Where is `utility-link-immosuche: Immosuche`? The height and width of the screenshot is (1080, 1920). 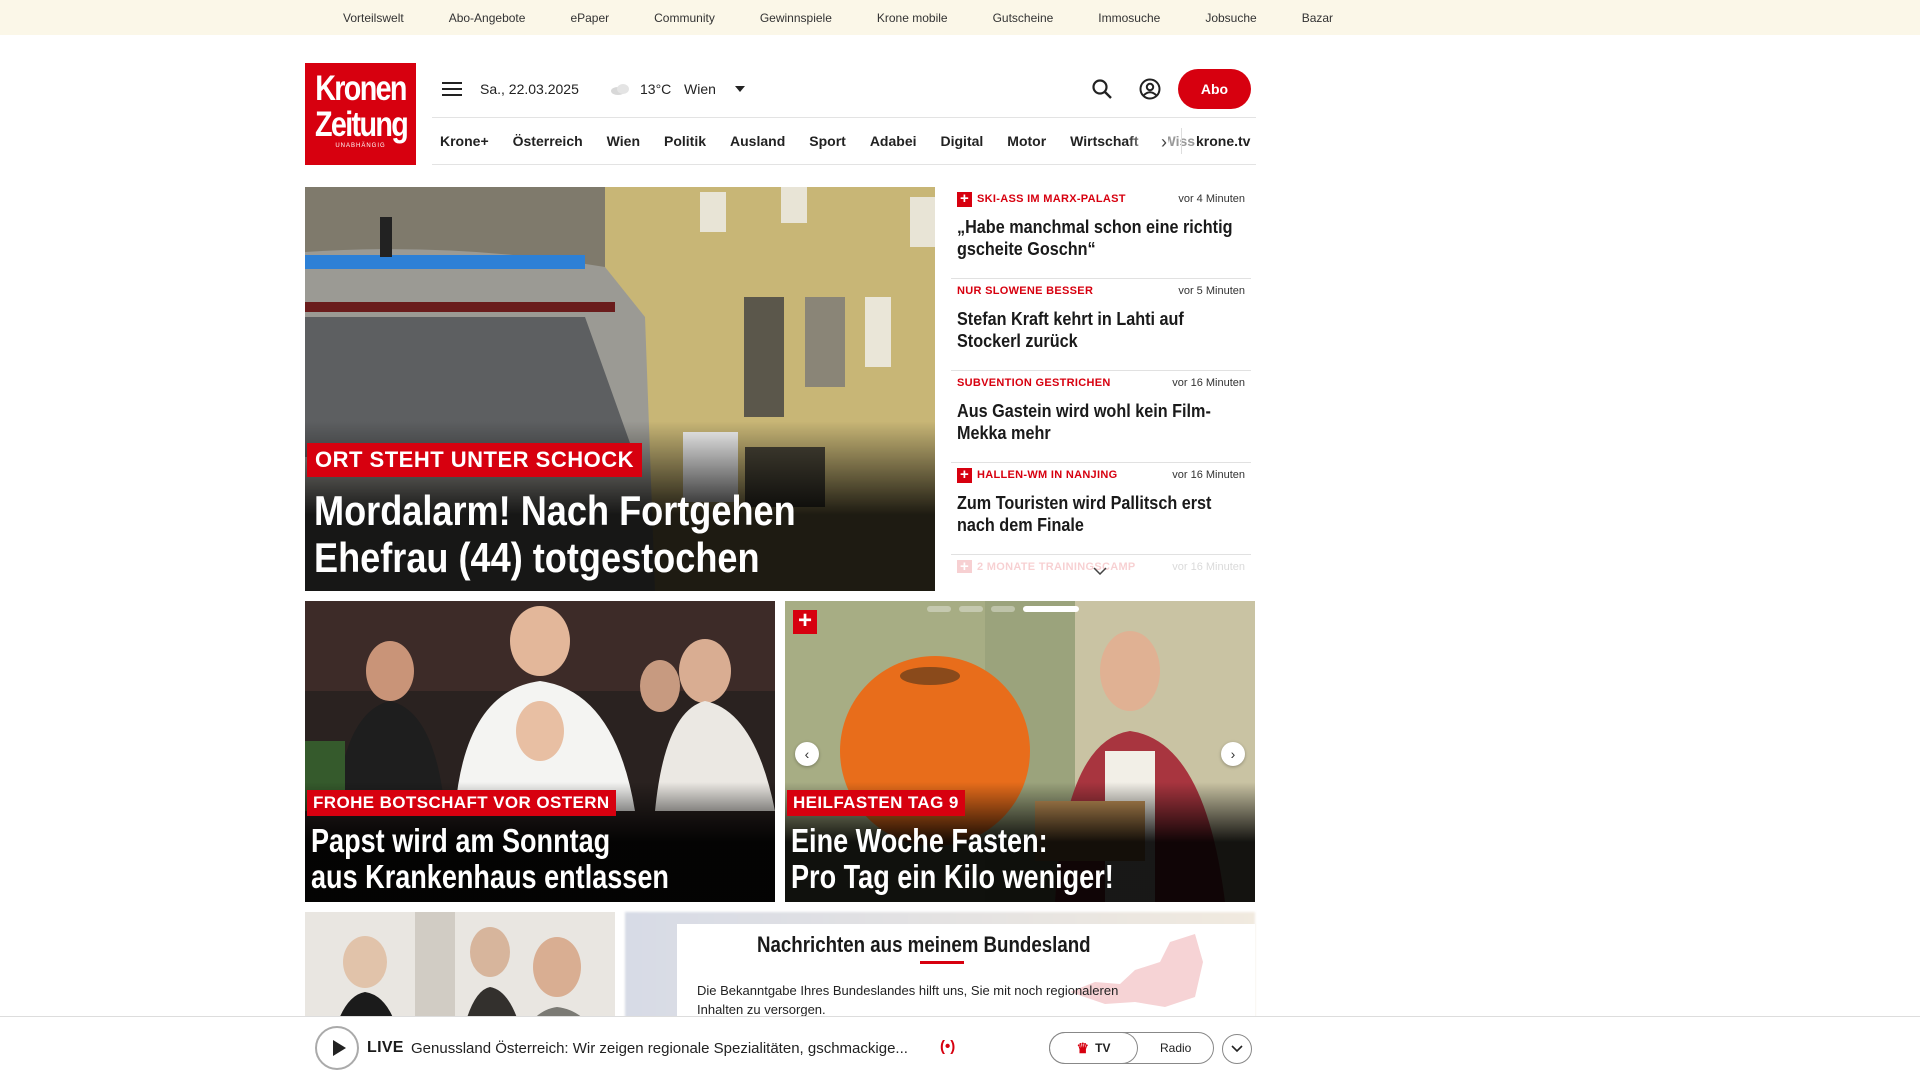 utility-link-immosuche: Immosuche is located at coordinates (1129, 18).